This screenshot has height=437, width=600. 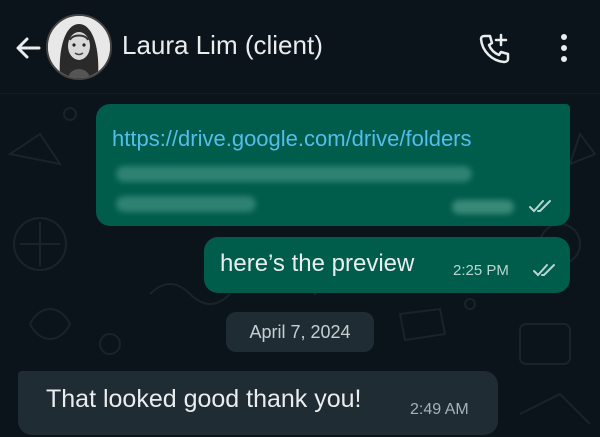 What do you see at coordinates (292, 139) in the screenshot?
I see `message-link: https://drive.google.com/drive/folders` at bounding box center [292, 139].